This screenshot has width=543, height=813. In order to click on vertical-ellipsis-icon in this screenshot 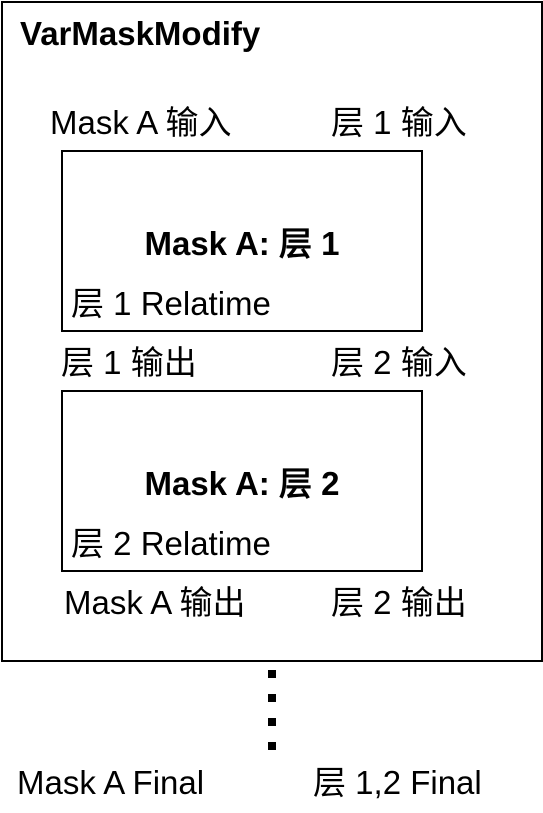, I will do `click(272, 708)`.